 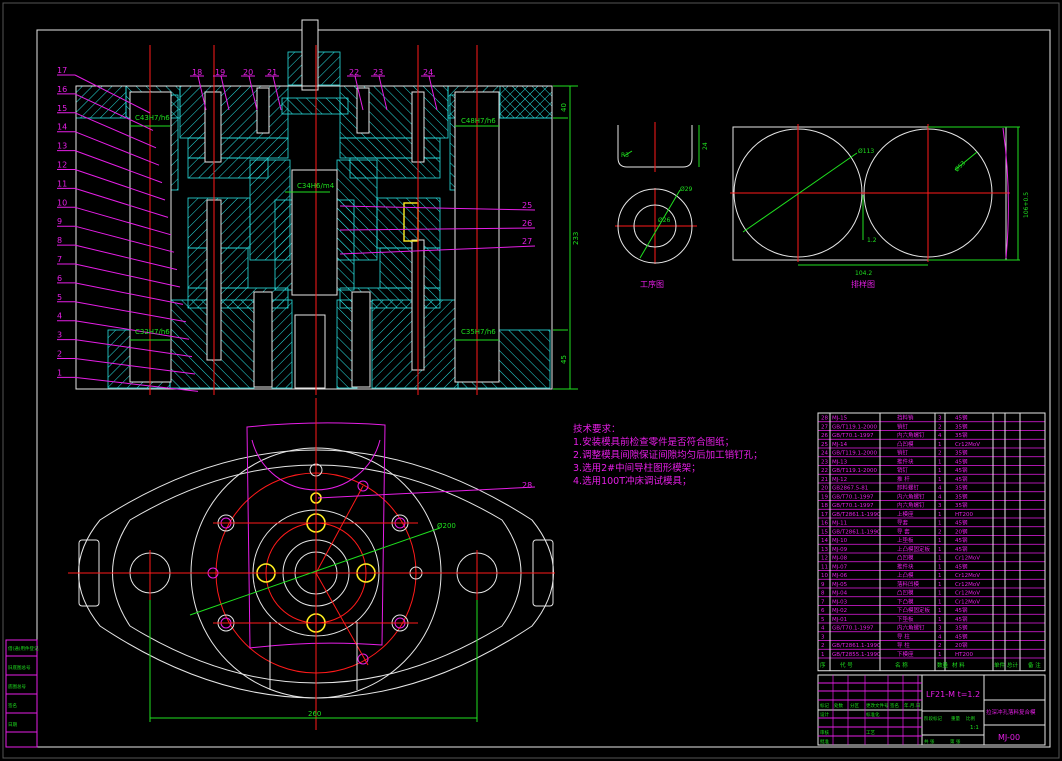 What do you see at coordinates (625, 155) in the screenshot?
I see `workpiece-radius: R3` at bounding box center [625, 155].